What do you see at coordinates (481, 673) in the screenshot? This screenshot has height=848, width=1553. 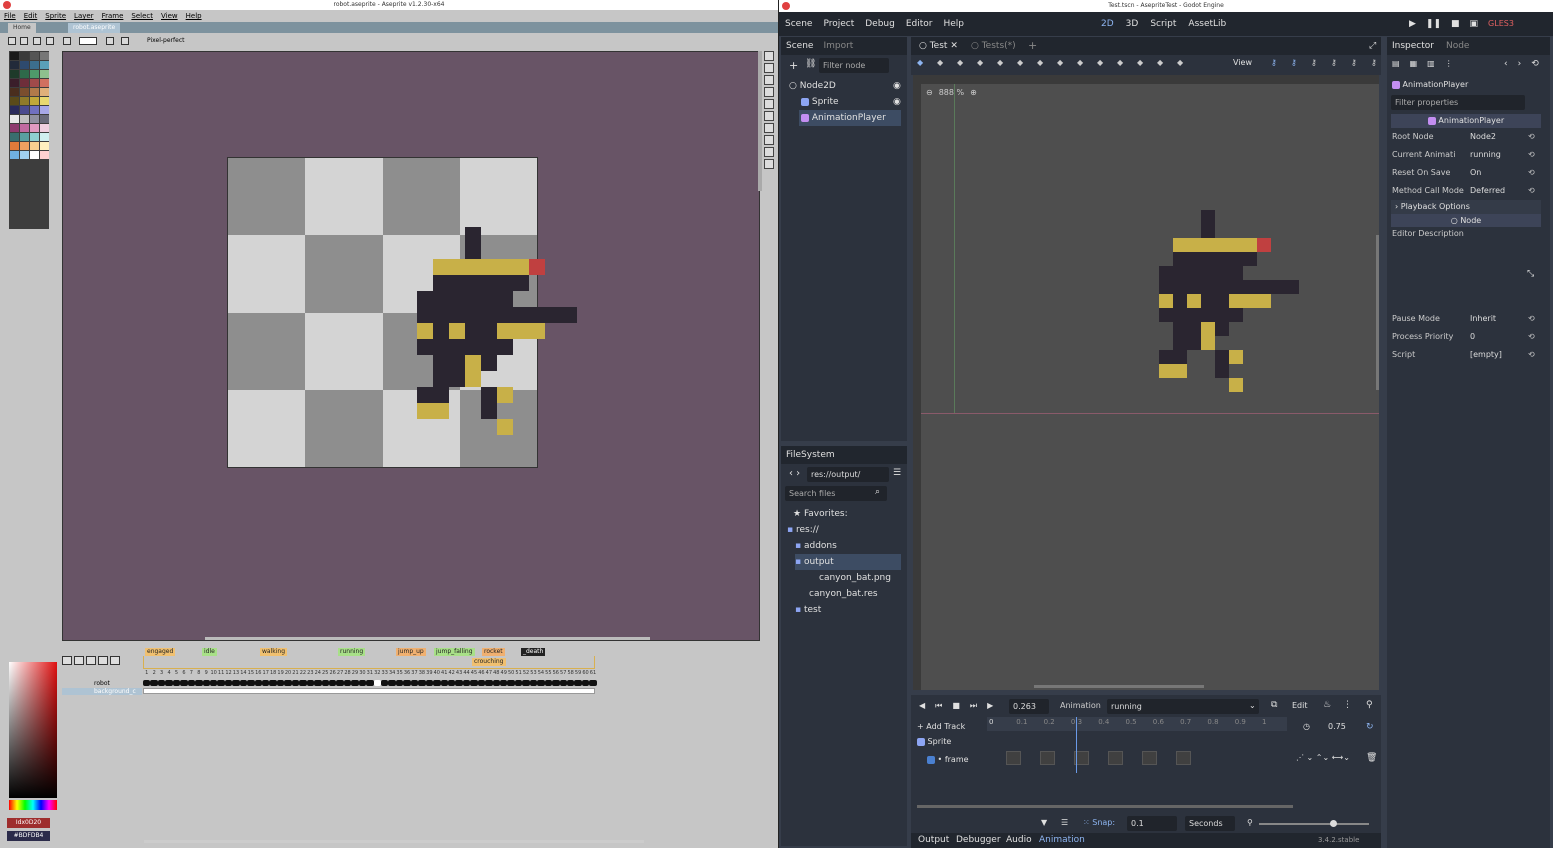 I see `frame-number: 46` at bounding box center [481, 673].